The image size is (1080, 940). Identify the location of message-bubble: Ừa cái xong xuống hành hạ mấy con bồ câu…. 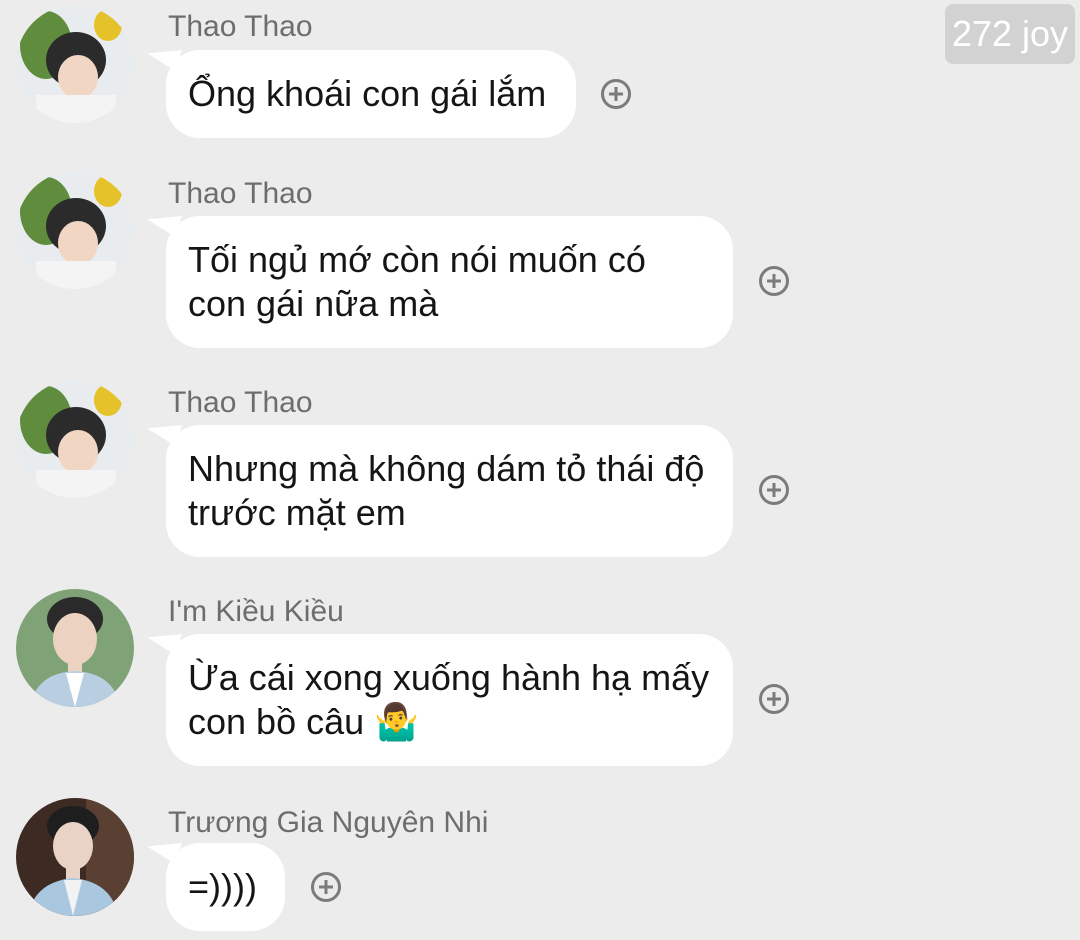
(438, 695).